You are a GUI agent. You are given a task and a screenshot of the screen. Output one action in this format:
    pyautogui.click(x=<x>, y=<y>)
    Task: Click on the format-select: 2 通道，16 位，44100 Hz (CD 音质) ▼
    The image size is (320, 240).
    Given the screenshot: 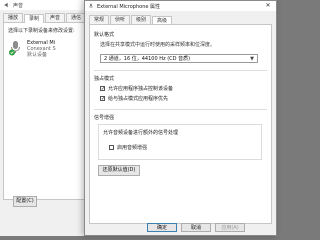 What is the action you would take?
    pyautogui.click(x=179, y=58)
    